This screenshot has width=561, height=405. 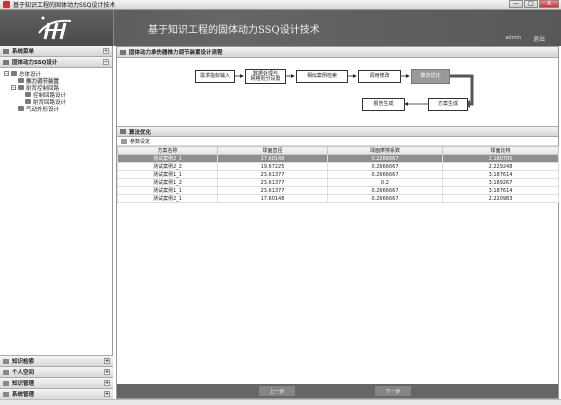 I want to click on table-row: 测试案例2_1 17.60148 0.2666667 2.220983, so click(x=338, y=198).